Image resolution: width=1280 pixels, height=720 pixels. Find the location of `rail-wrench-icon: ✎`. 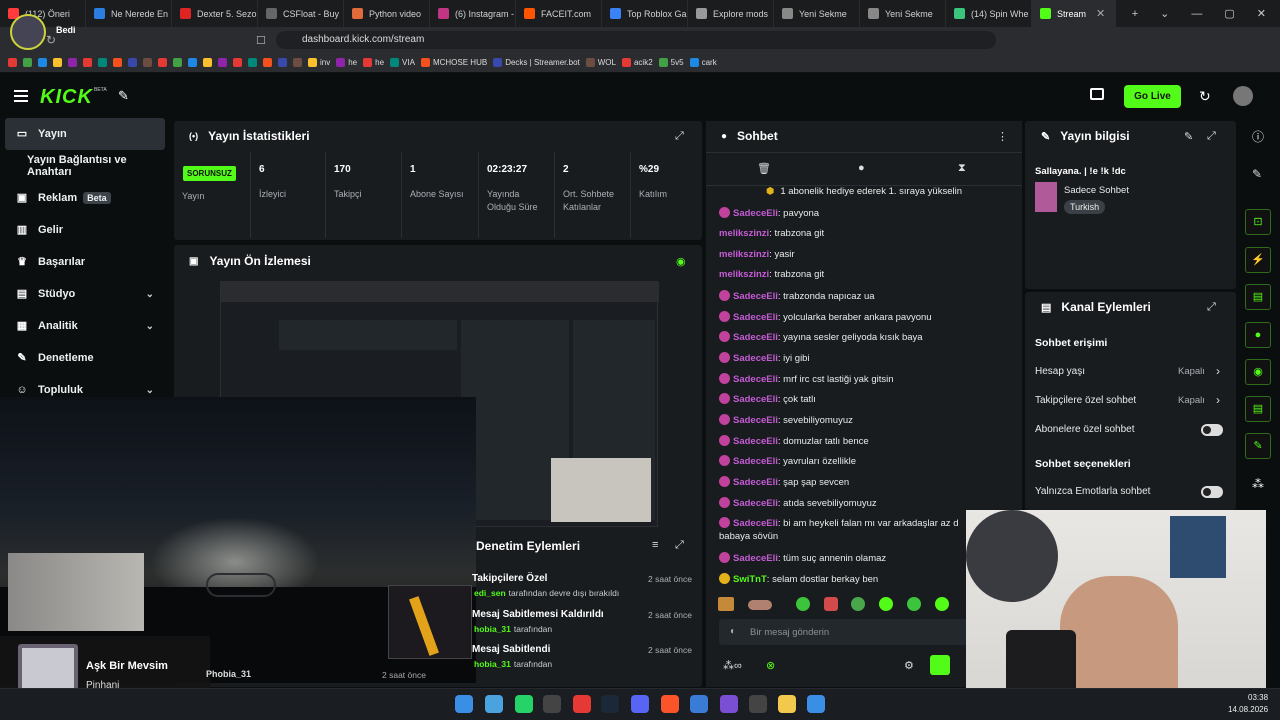

rail-wrench-icon: ✎ is located at coordinates (1258, 446).